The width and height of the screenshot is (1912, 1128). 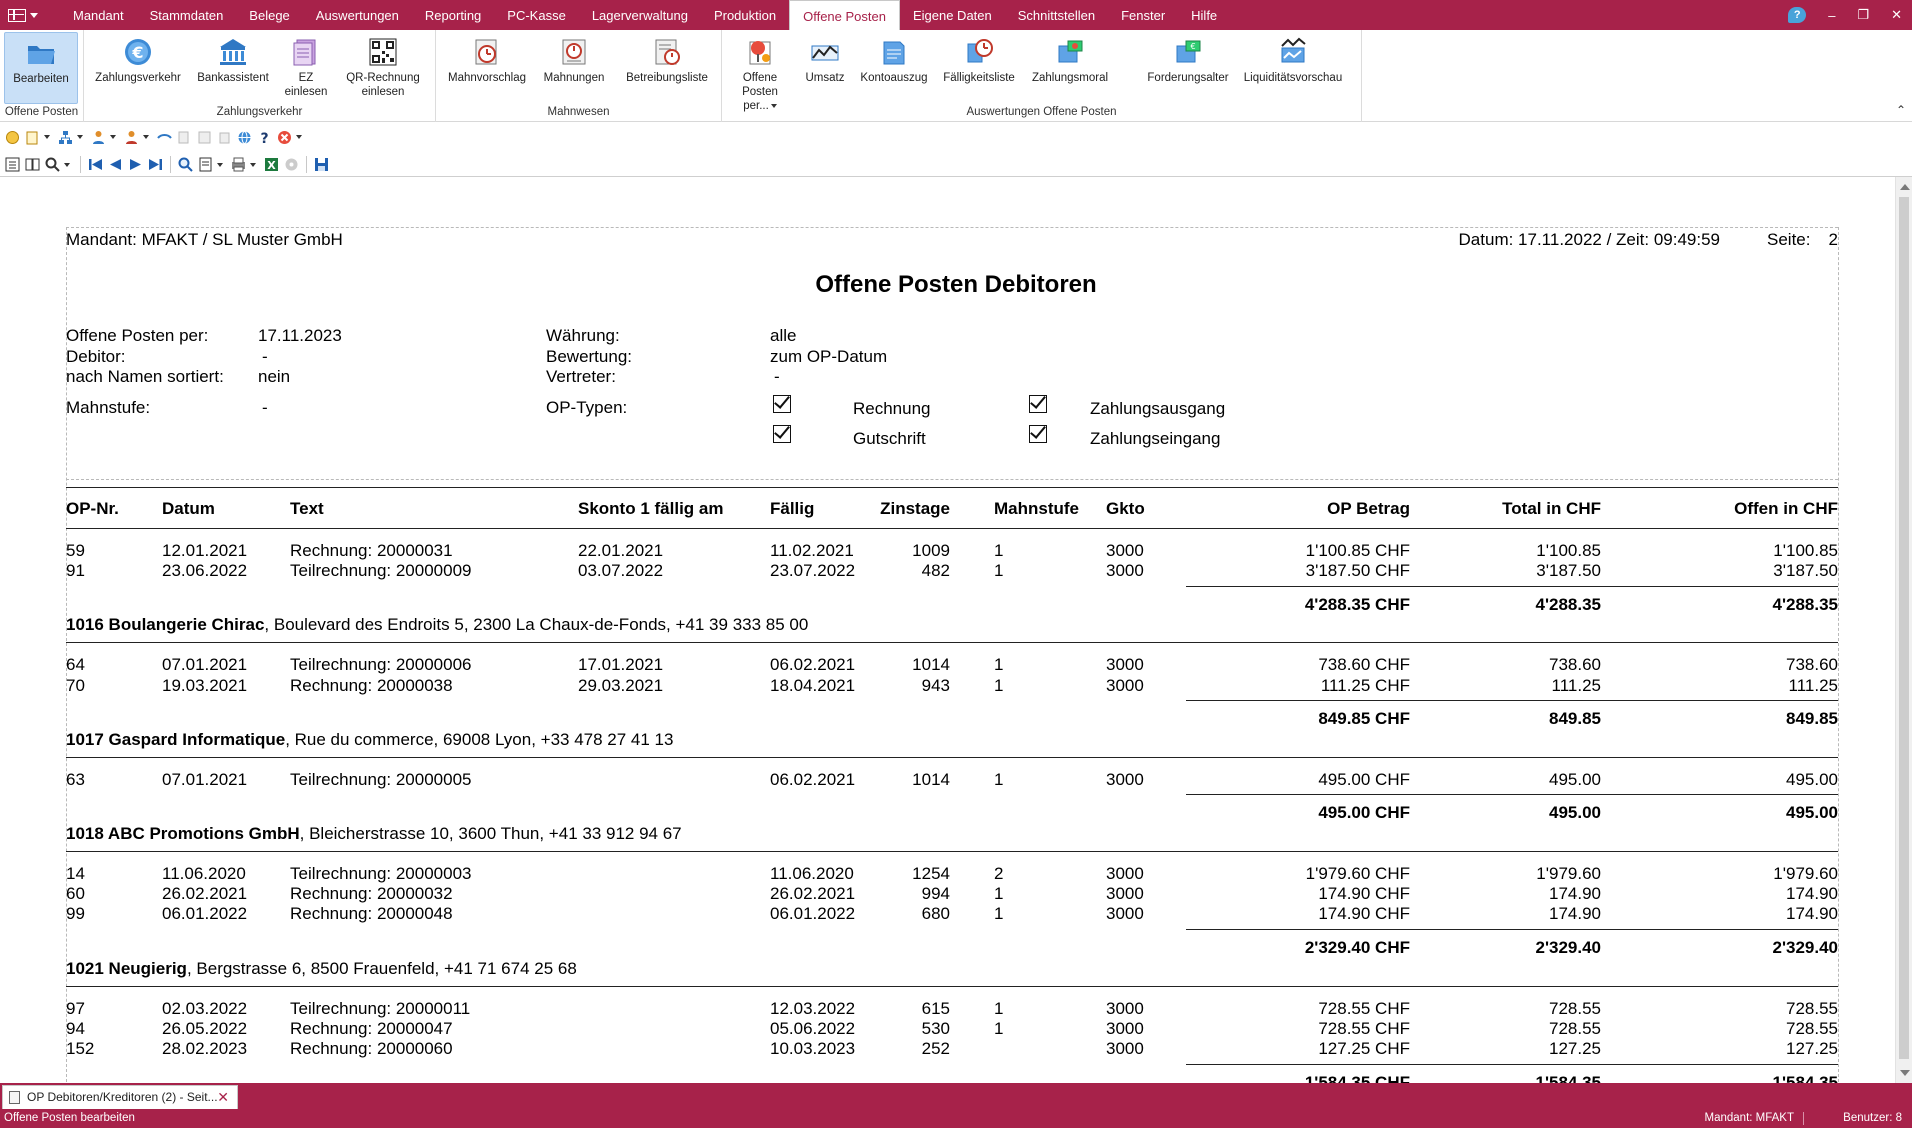 What do you see at coordinates (204, 873) in the screenshot?
I see `cell-datum: 11.06.2020` at bounding box center [204, 873].